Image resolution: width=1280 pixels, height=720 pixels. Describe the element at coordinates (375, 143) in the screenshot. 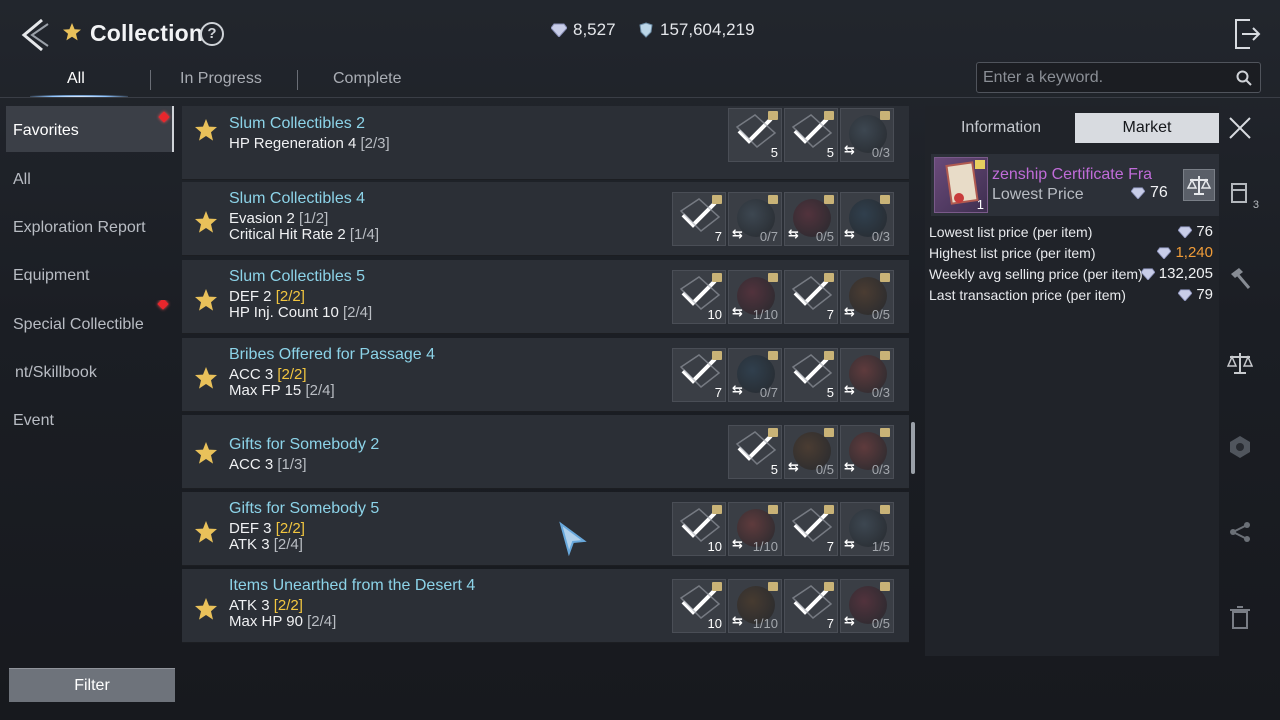

I see `stat-progress: [2/3]` at that location.